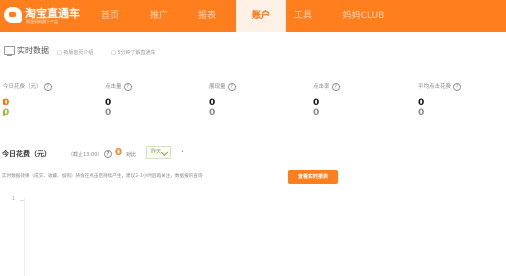 The width and height of the screenshot is (506, 276). What do you see at coordinates (27, 86) in the screenshot?
I see `metric-label-today-spend: 今日花费（元）?` at bounding box center [27, 86].